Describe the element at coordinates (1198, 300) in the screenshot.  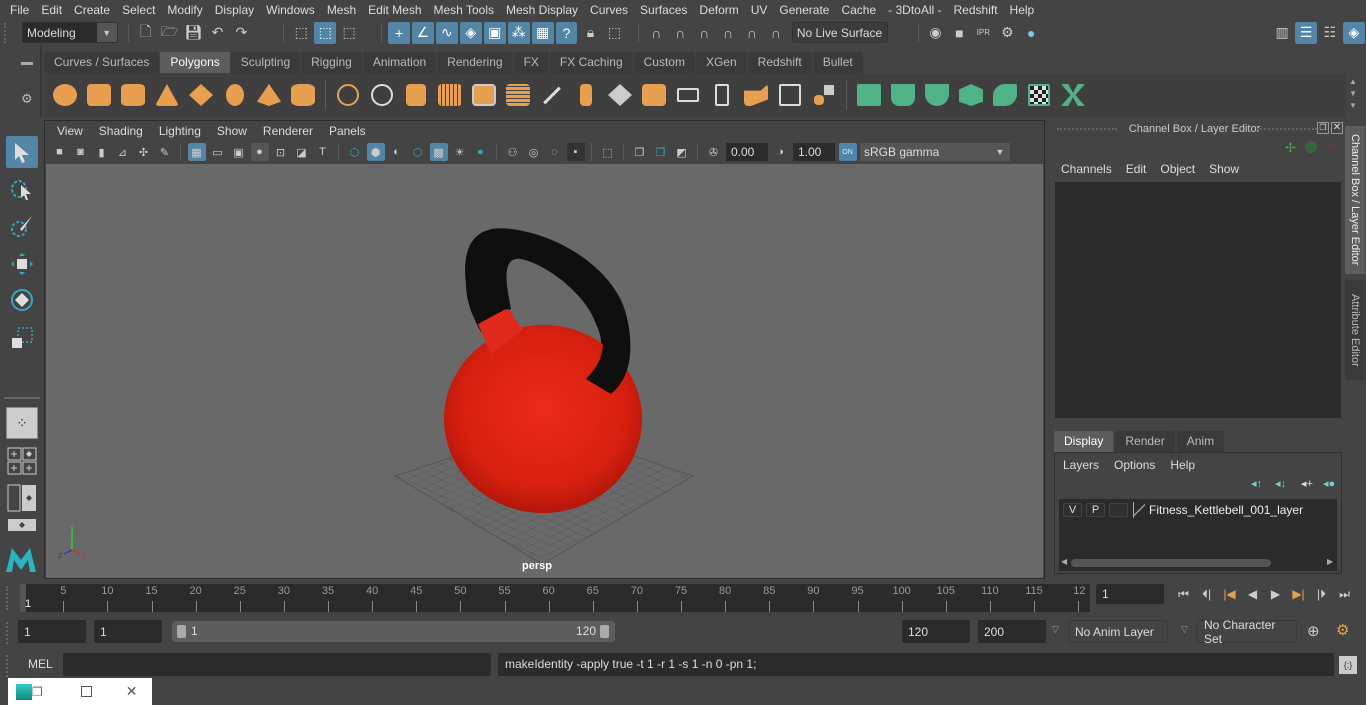
I see `channel-box-area` at that location.